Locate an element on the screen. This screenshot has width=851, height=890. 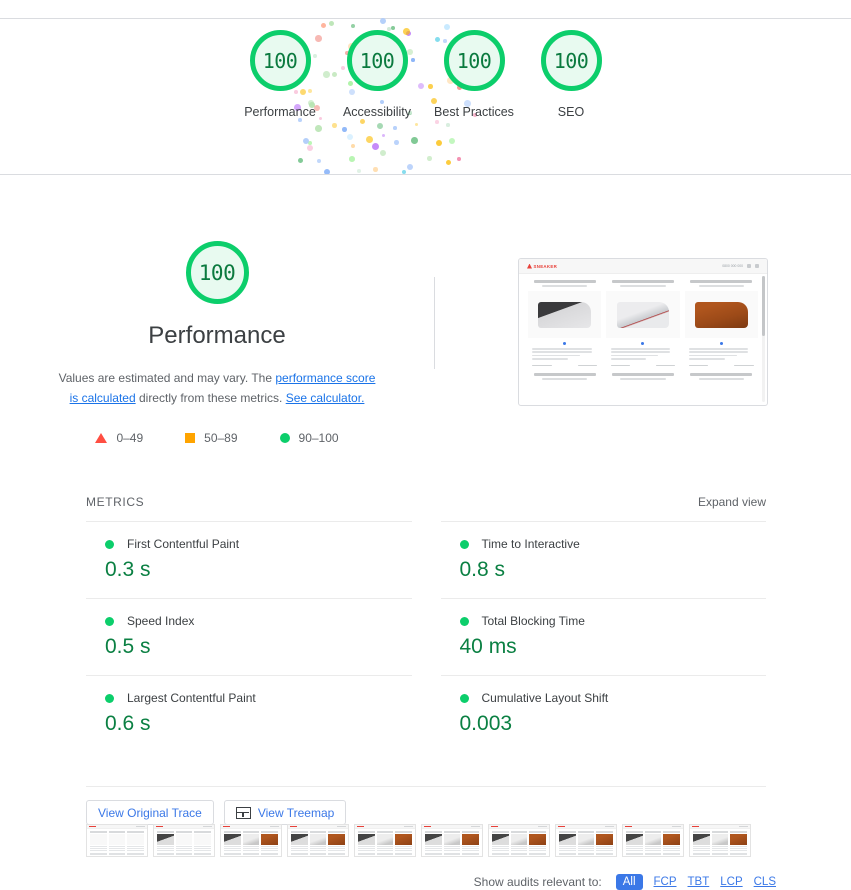
metric-name: First Contentful Paint is located at coordinates (183, 544).